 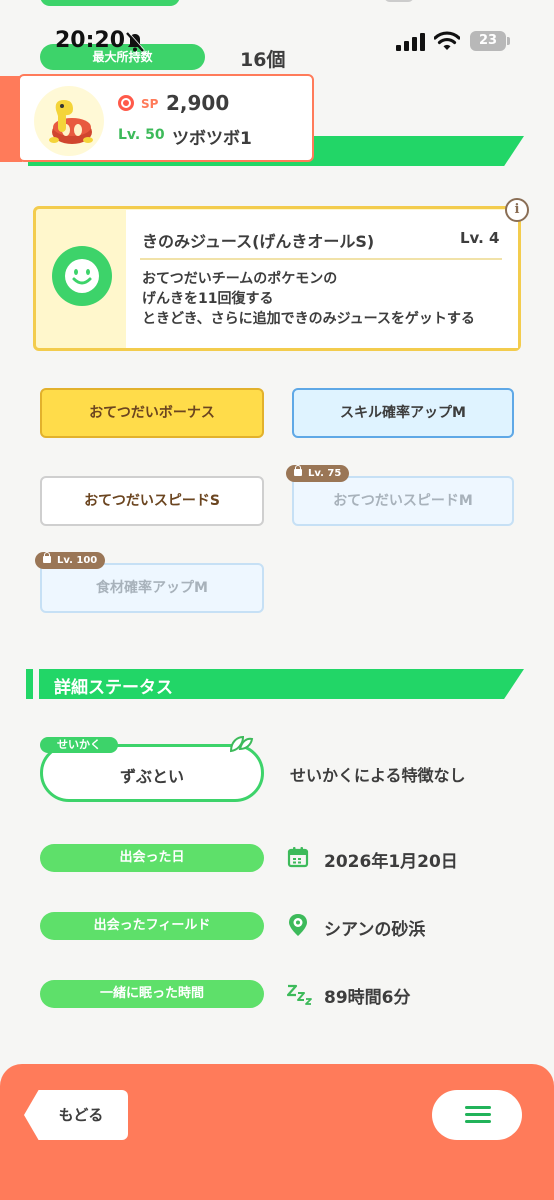 What do you see at coordinates (152, 926) in the screenshot?
I see `met-field-label: 出会ったフィールド` at bounding box center [152, 926].